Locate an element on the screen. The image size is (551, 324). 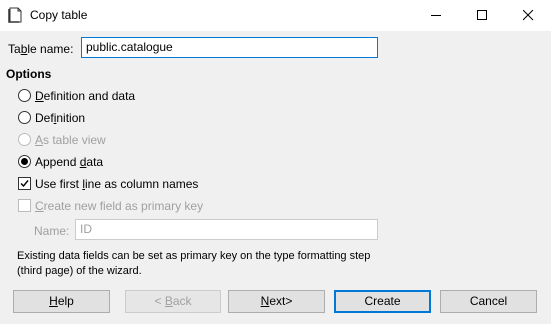
radio-label: Append data is located at coordinates (69, 162).